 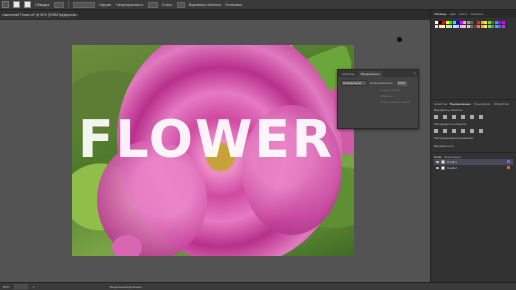 What do you see at coordinates (258, 286) in the screenshot?
I see `status-bar: 50% 1 Выделенный фрагмент` at bounding box center [258, 286].